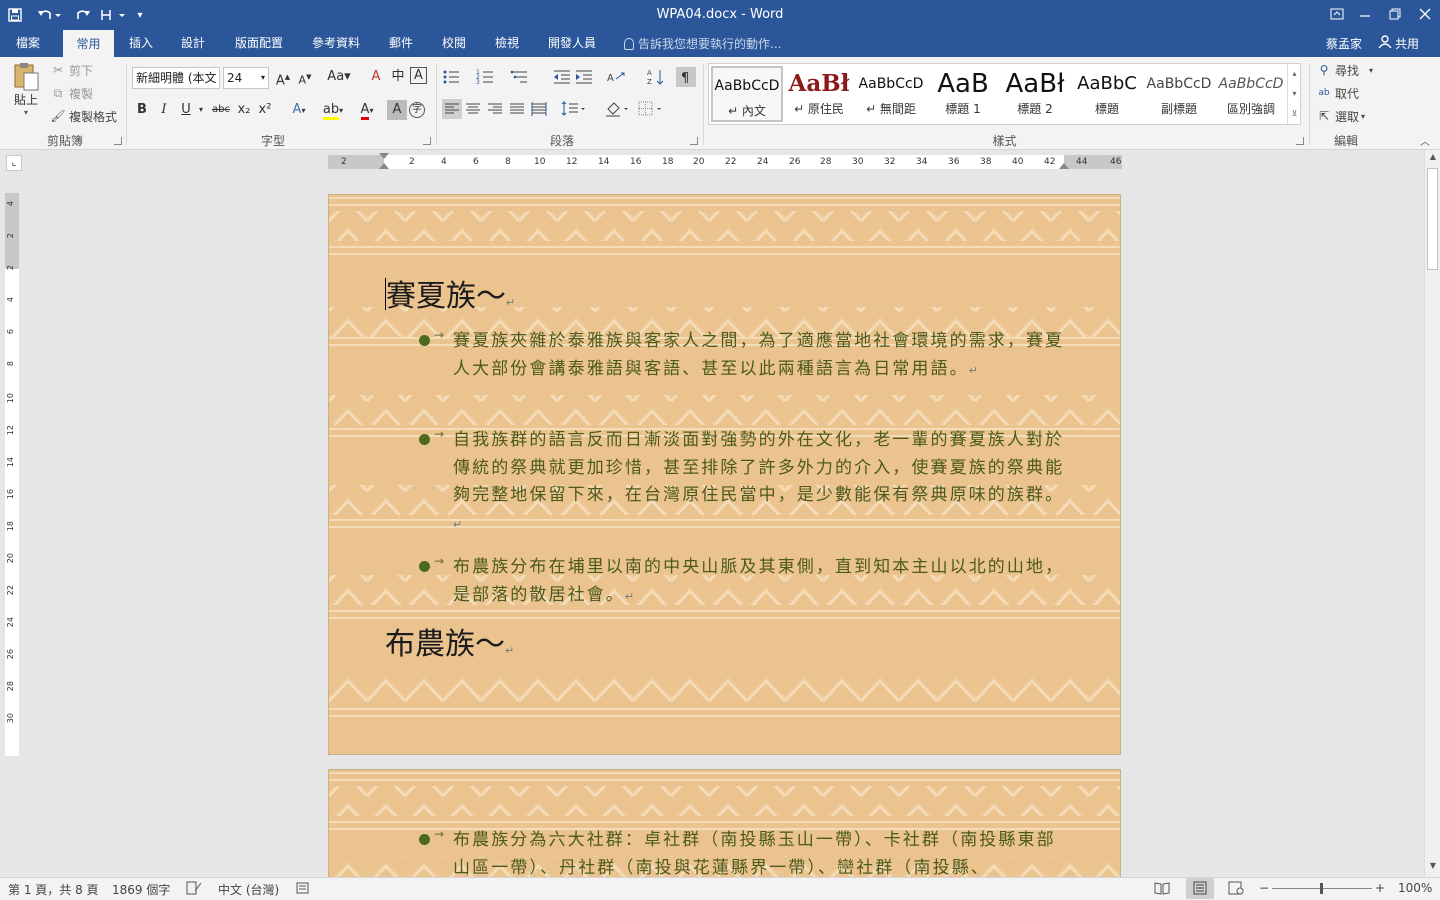  What do you see at coordinates (507, 43) in the screenshot?
I see `tab-view: 檢視` at bounding box center [507, 43].